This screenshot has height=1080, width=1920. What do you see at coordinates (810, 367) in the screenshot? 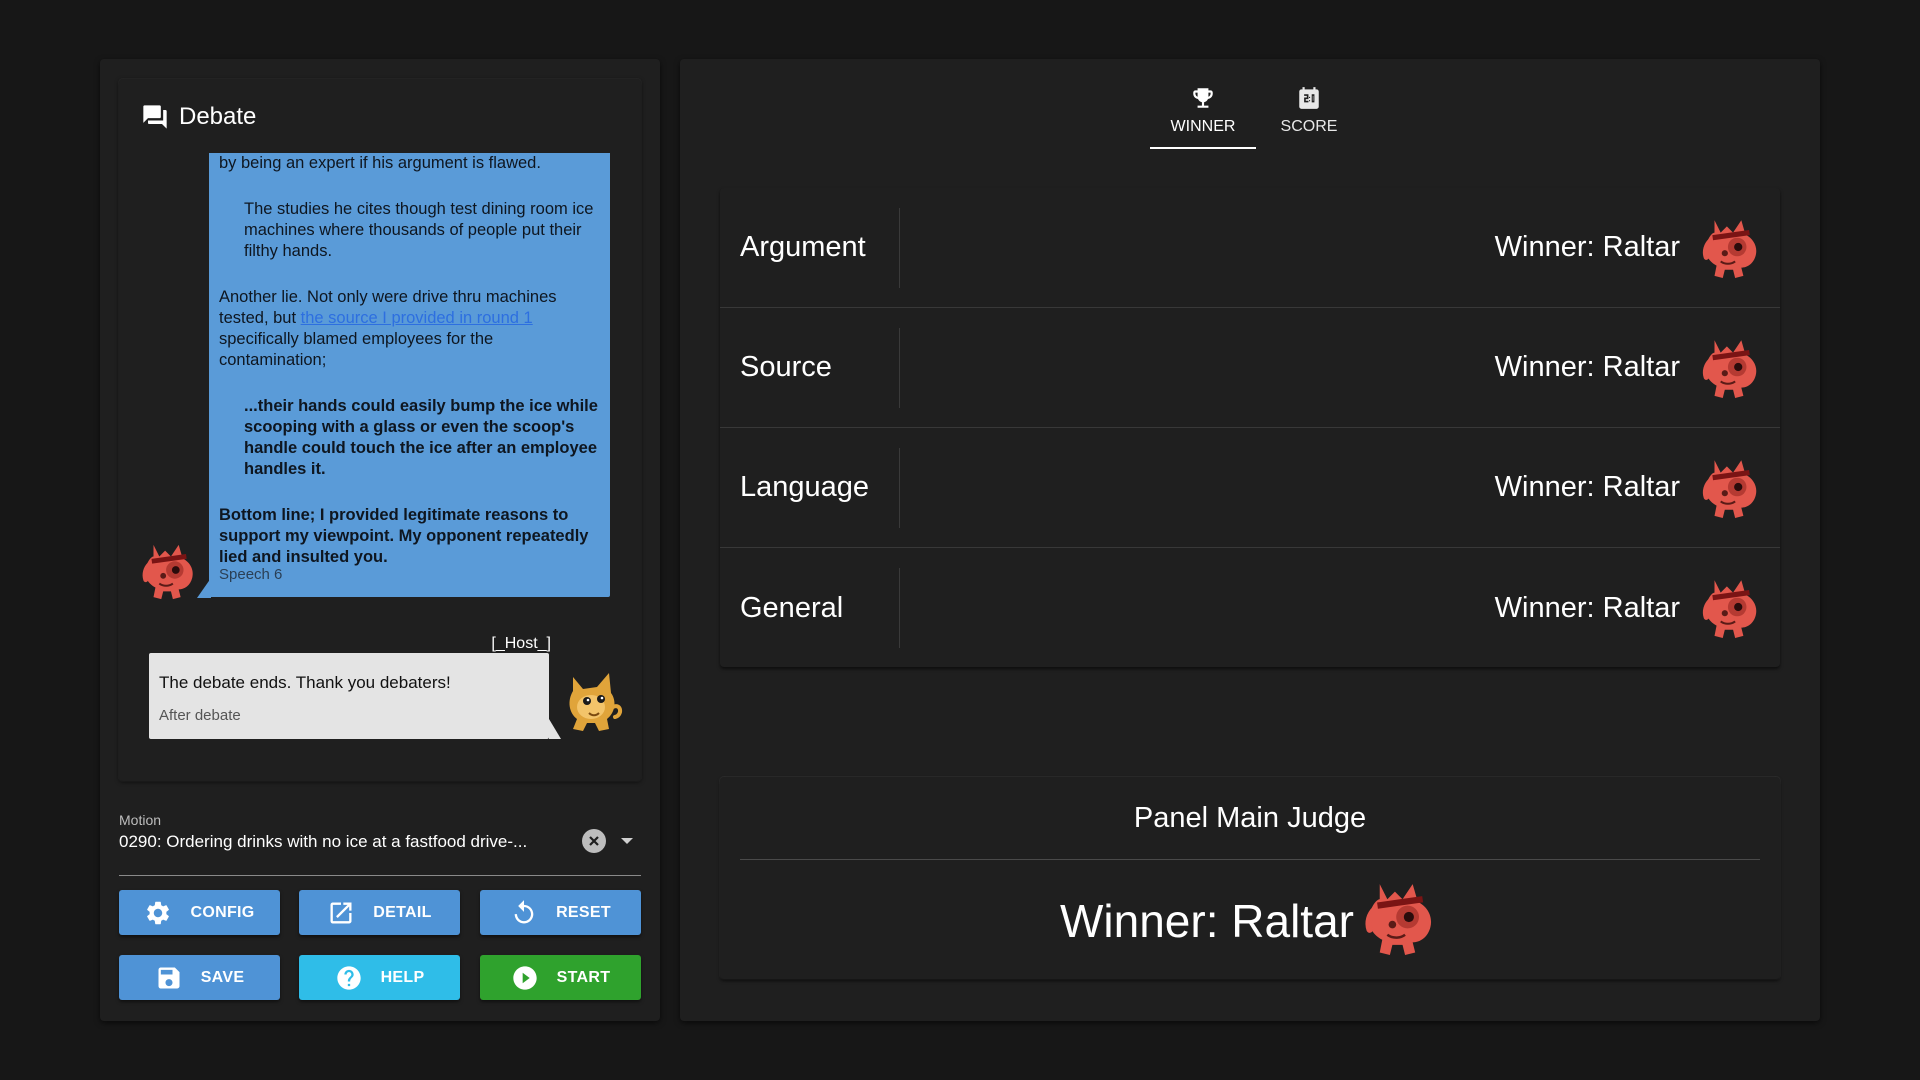
I see `category-name: Source` at bounding box center [810, 367].